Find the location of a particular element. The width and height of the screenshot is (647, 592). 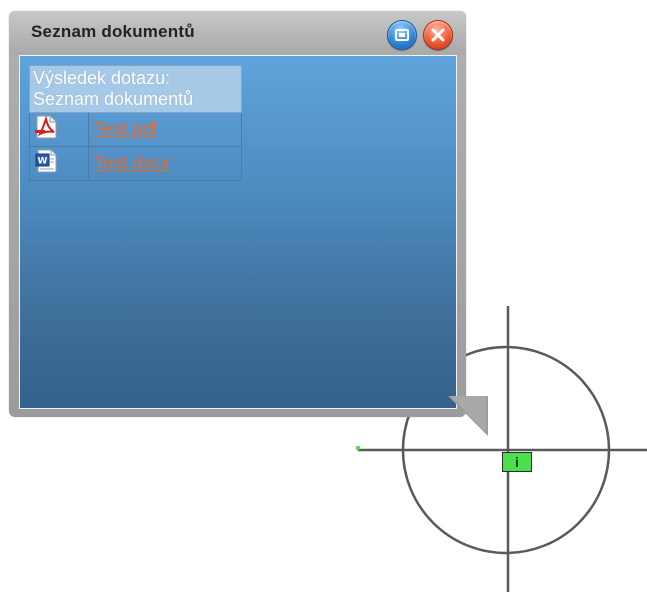

popup-title: Seznam dokumentů is located at coordinates (113, 31).